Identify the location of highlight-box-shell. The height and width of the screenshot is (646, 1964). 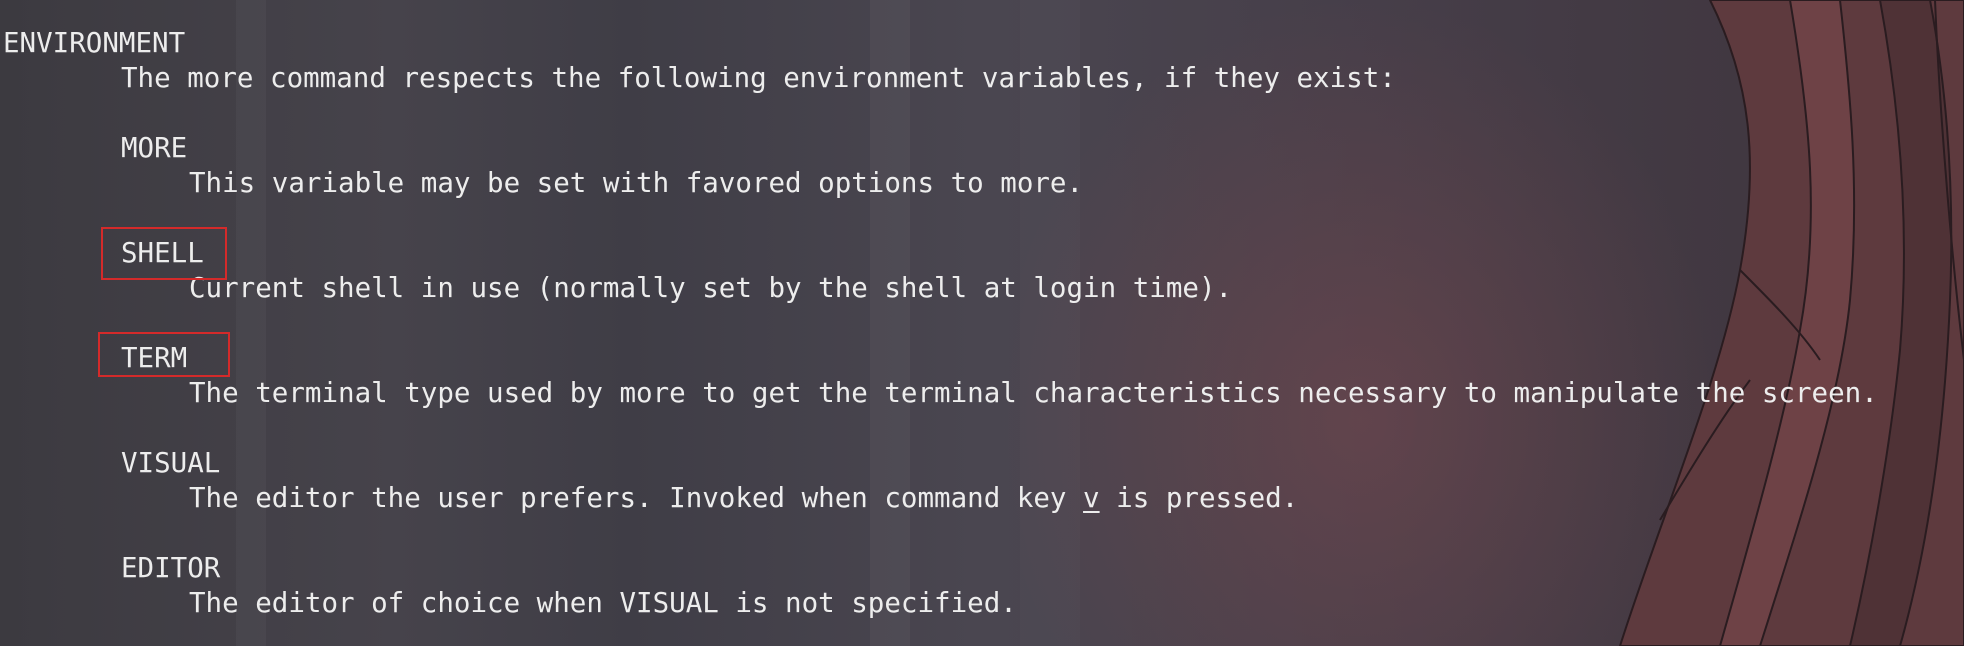
(164, 253).